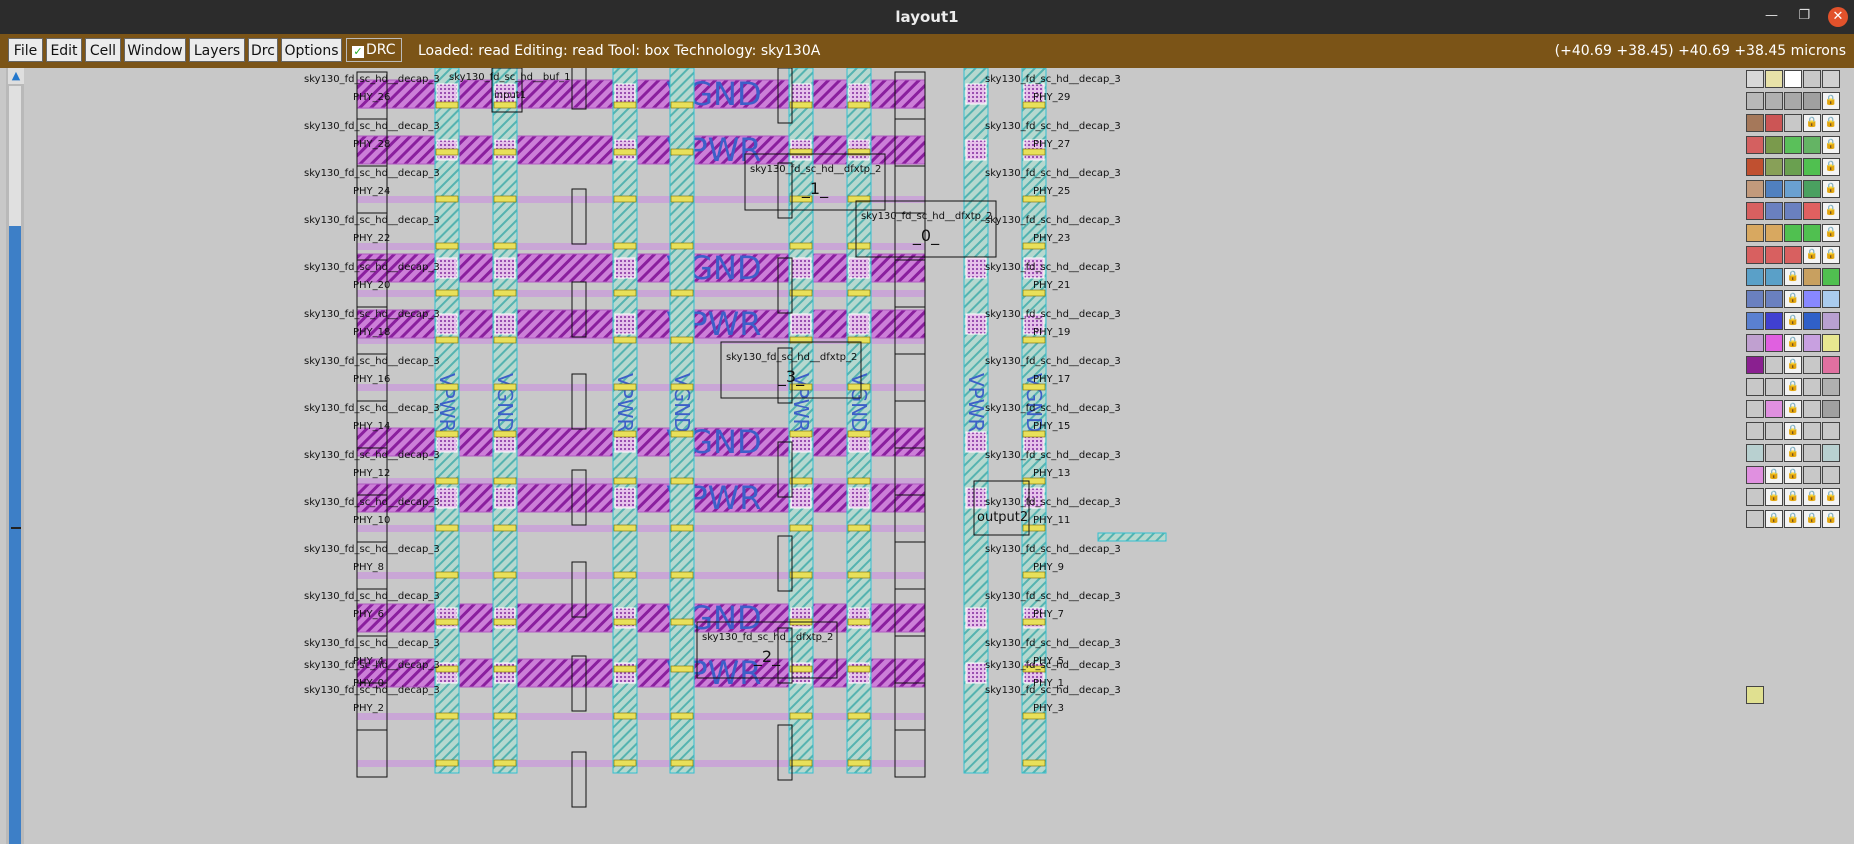 The image size is (1854, 844). Describe the element at coordinates (263, 50) in the screenshot. I see `menu-drc: Drc` at that location.